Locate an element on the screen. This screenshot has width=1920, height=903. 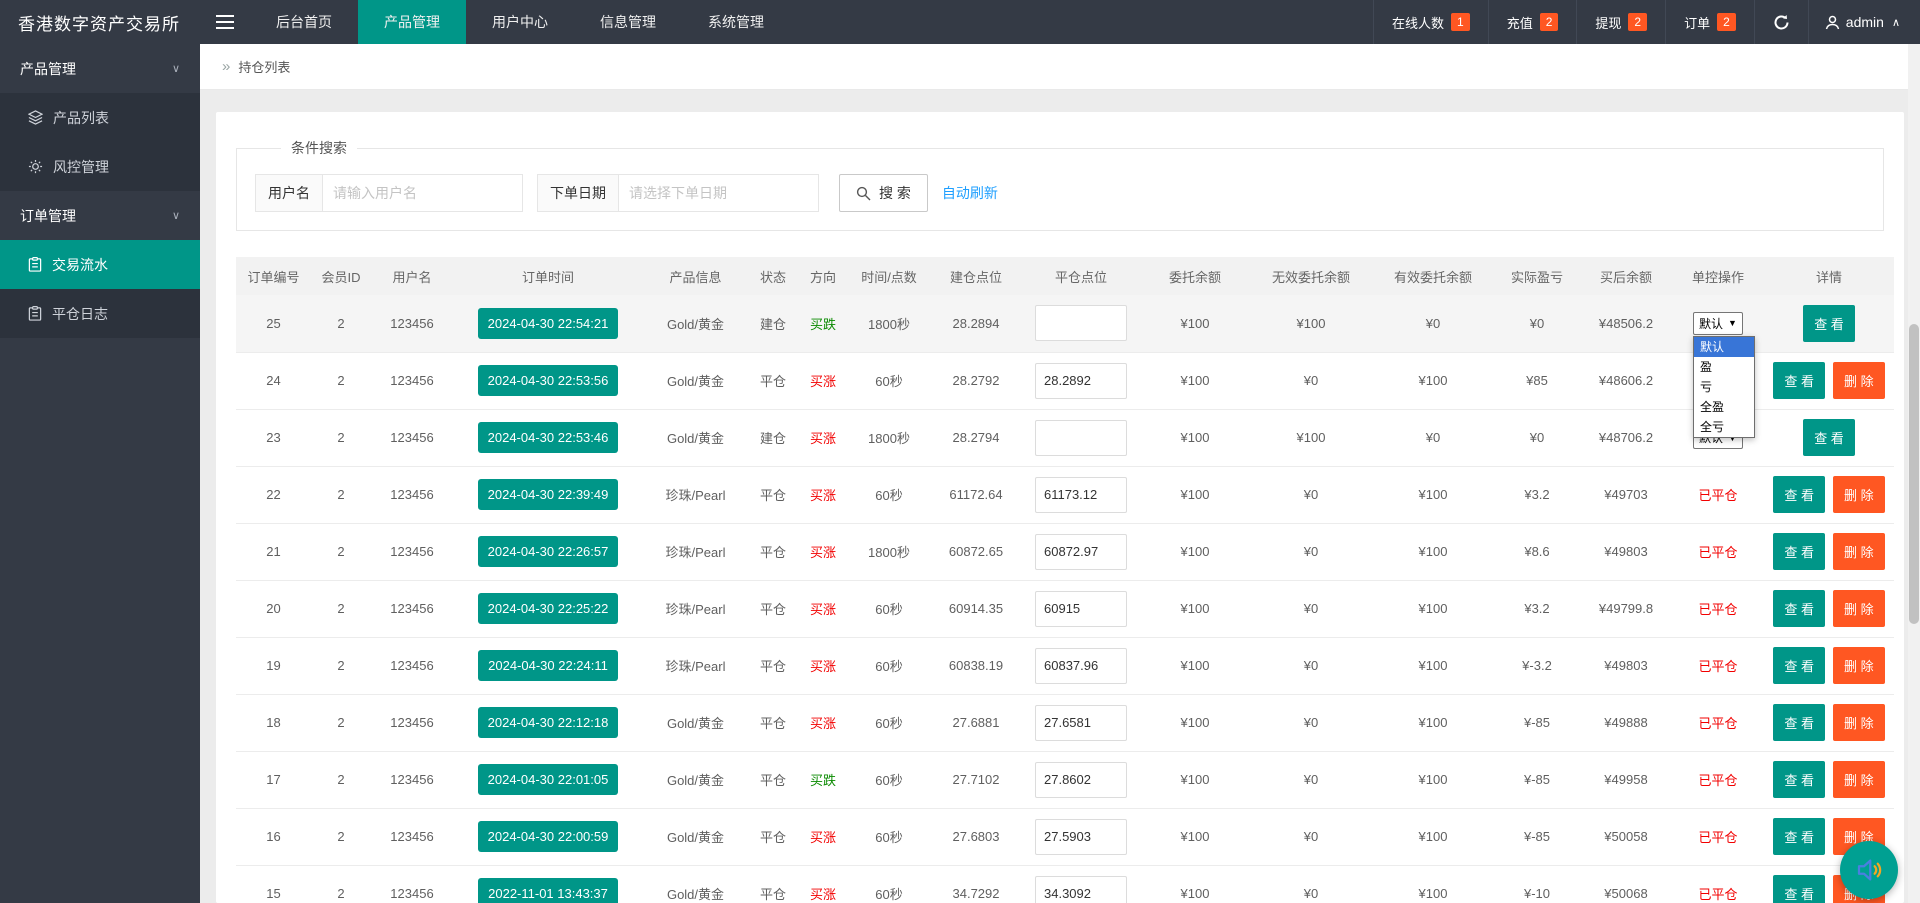
order-date-input is located at coordinates (719, 193).